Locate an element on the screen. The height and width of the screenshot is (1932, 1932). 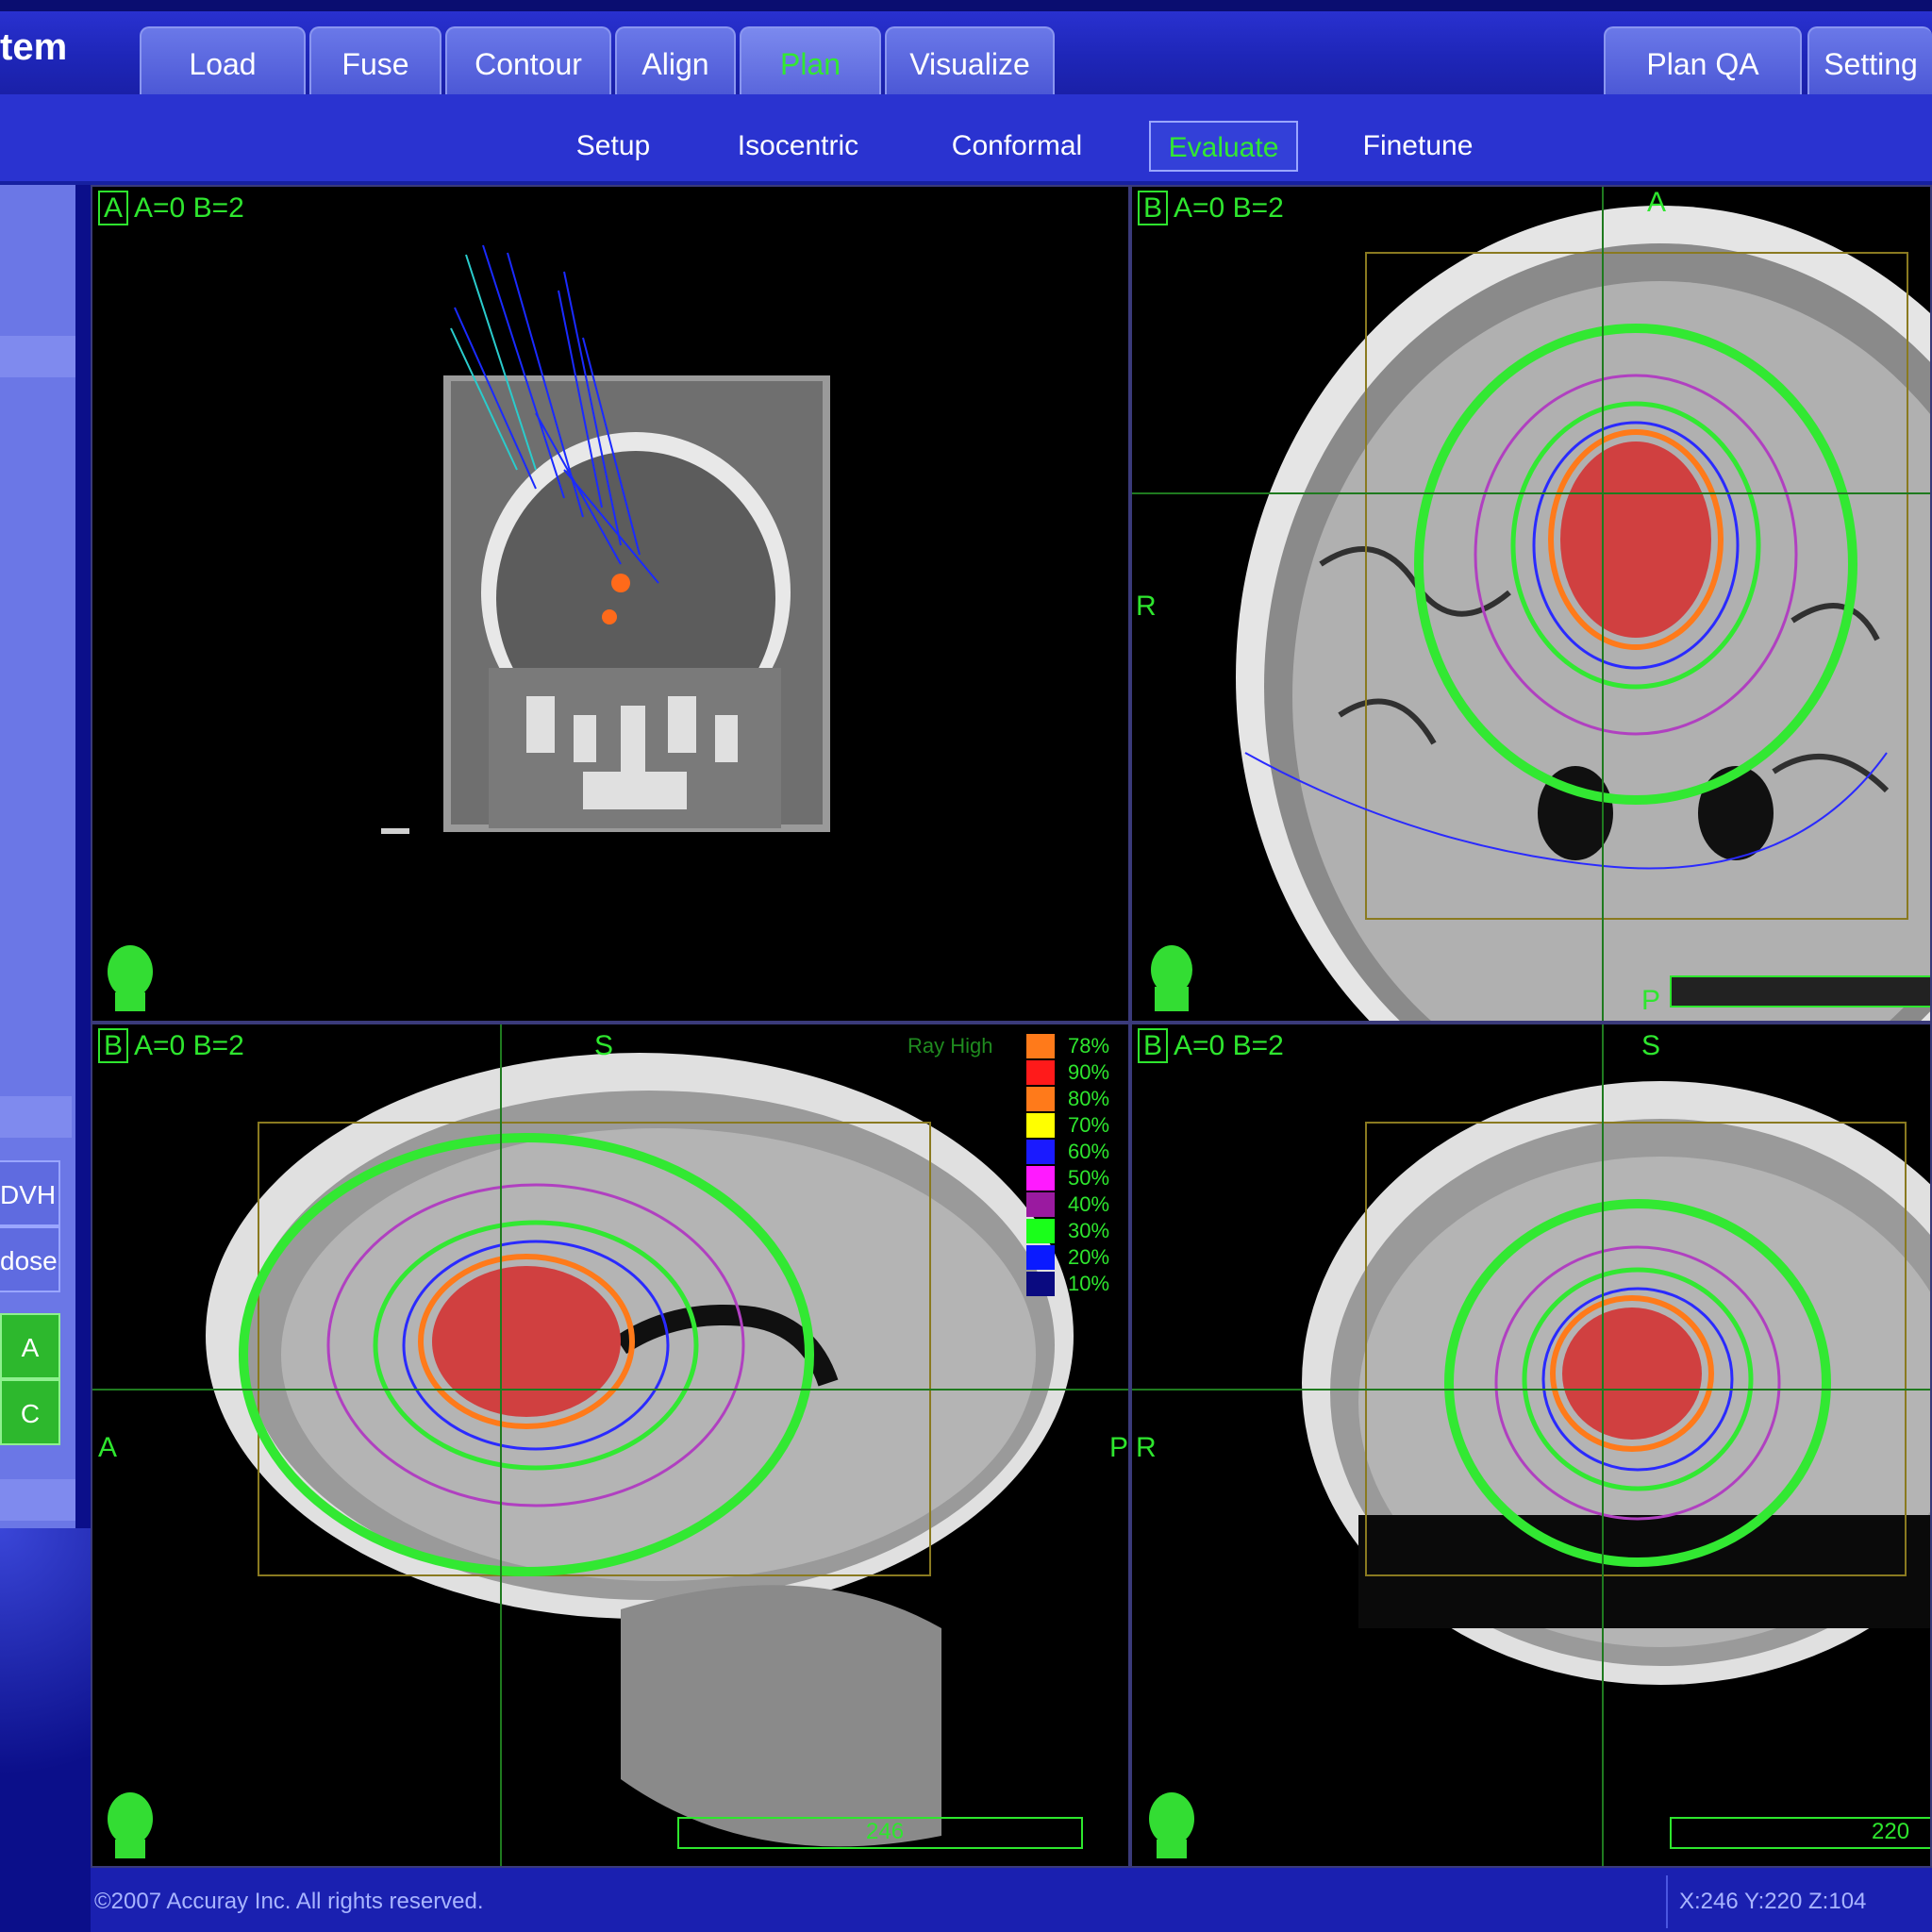
dose-legend-title: Ray High is located at coordinates (951, 1046).